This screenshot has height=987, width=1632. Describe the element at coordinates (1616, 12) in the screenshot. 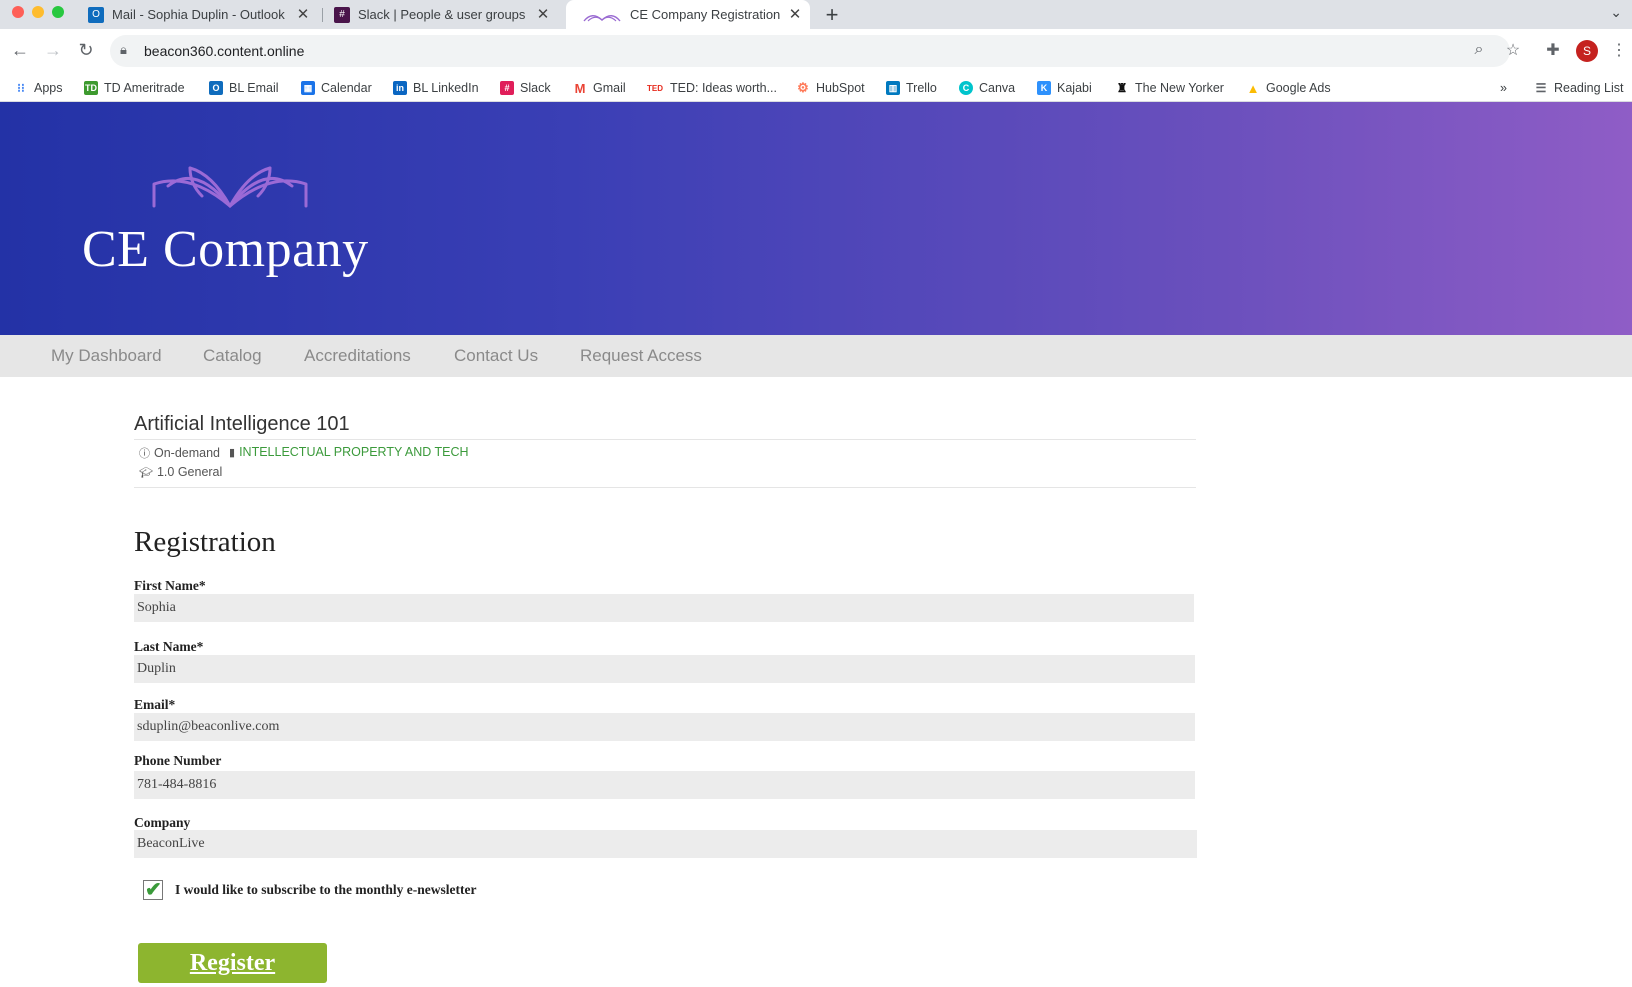

I see `tab-search-chevron-icon: ⌄` at that location.